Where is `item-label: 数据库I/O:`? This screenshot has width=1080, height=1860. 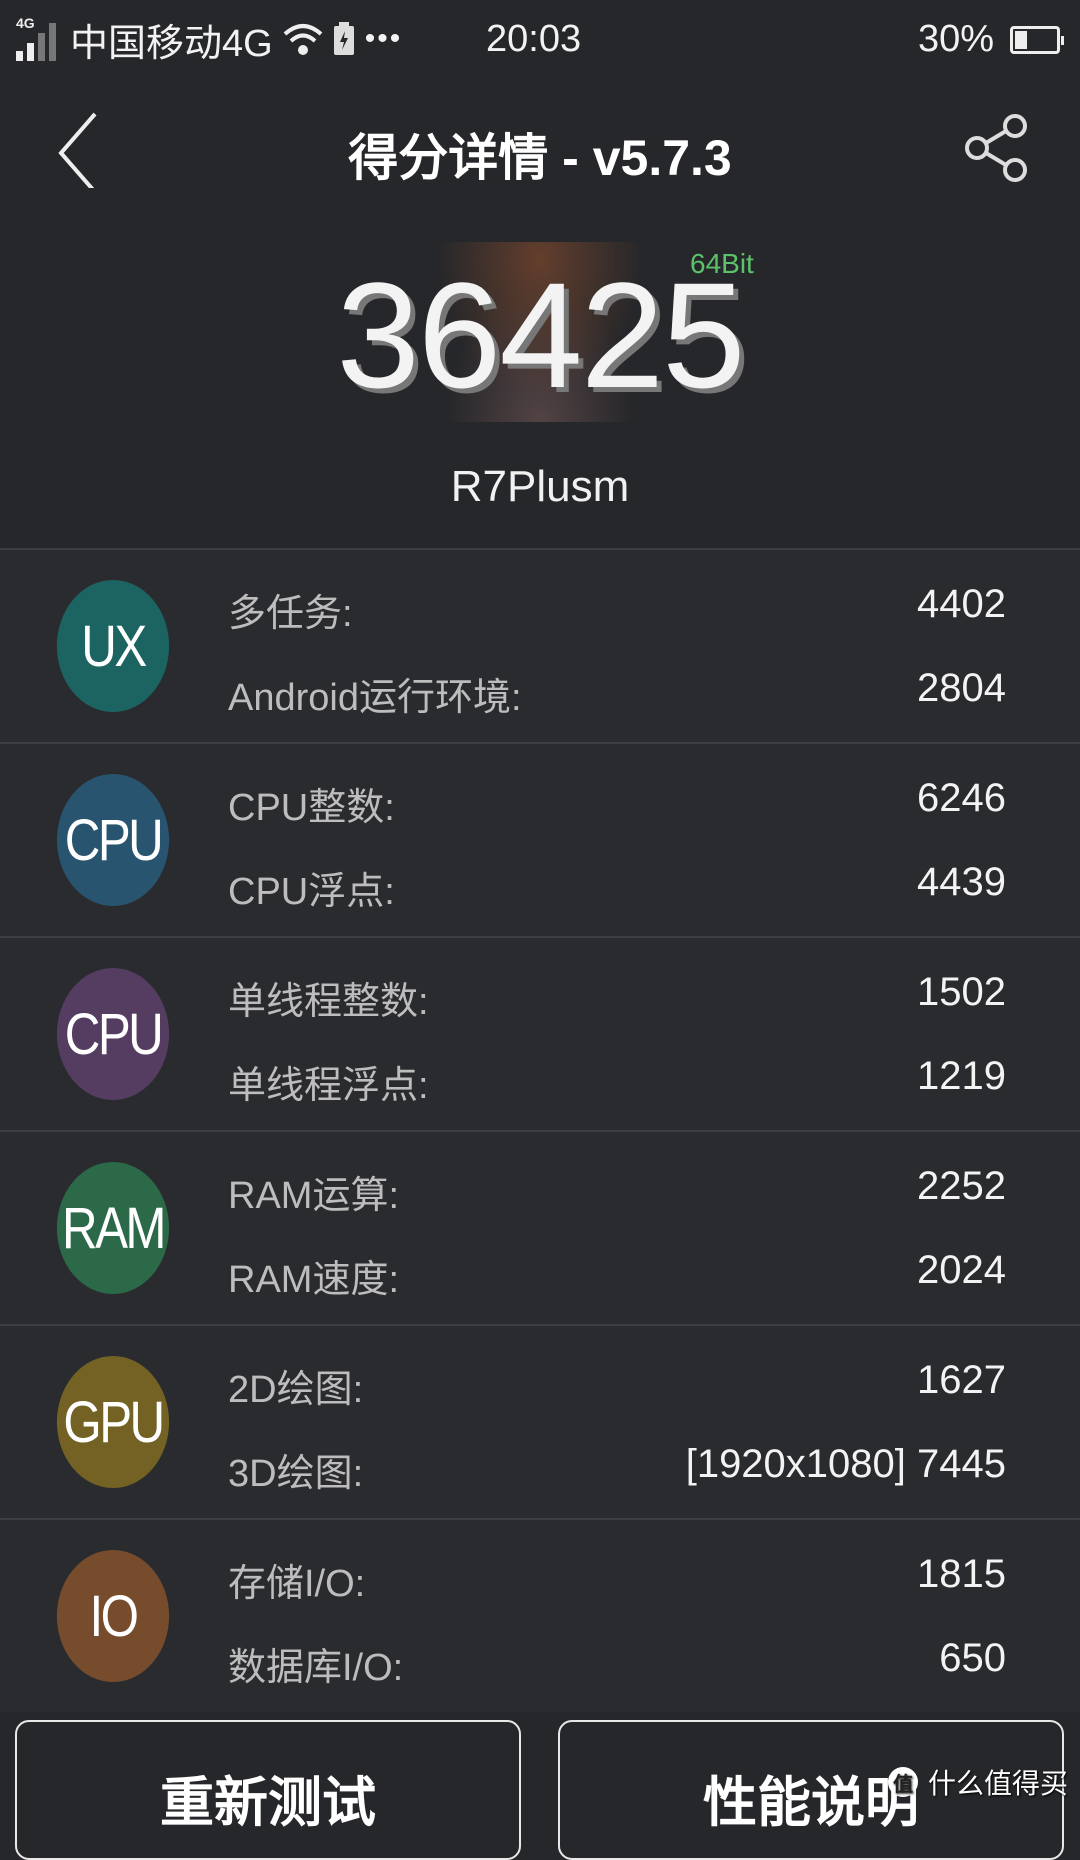 item-label: 数据库I/O: is located at coordinates (316, 1668).